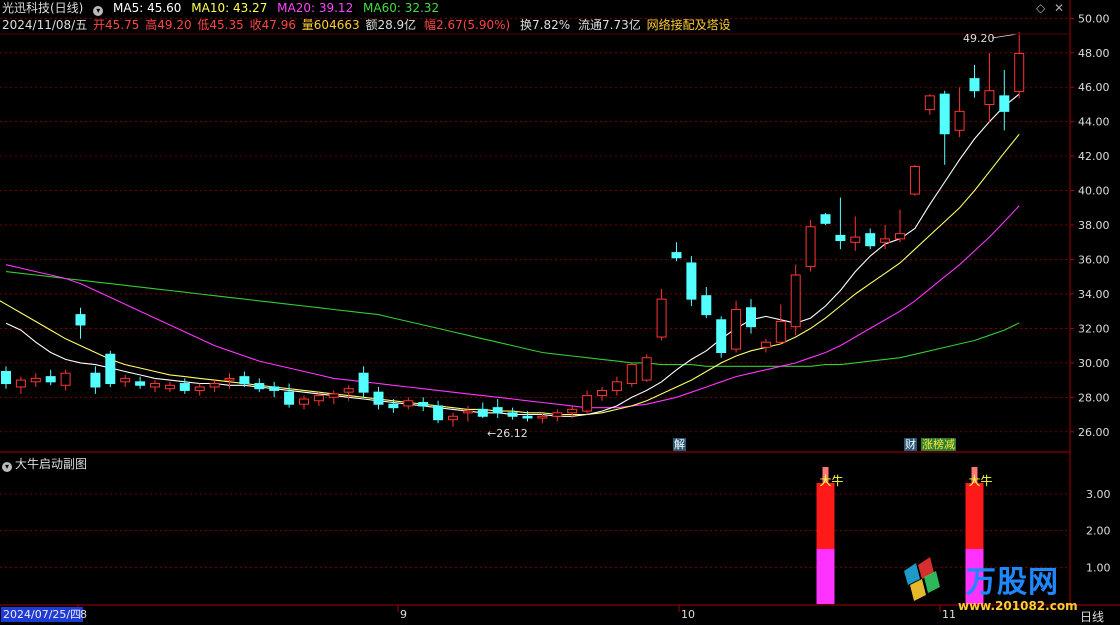 This screenshot has height=625, width=1120. What do you see at coordinates (938, 444) in the screenshot?
I see `flag-zhangbangjian: 涨榜减` at bounding box center [938, 444].